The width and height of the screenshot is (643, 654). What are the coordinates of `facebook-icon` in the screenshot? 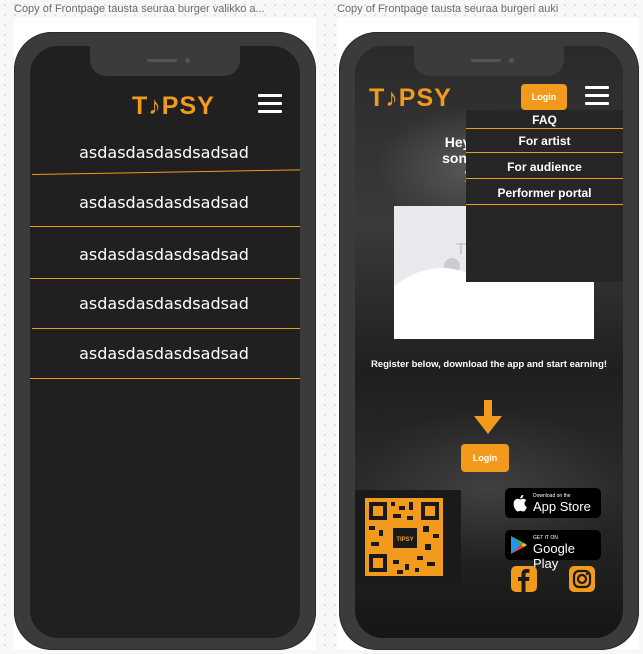 It's located at (524, 579).